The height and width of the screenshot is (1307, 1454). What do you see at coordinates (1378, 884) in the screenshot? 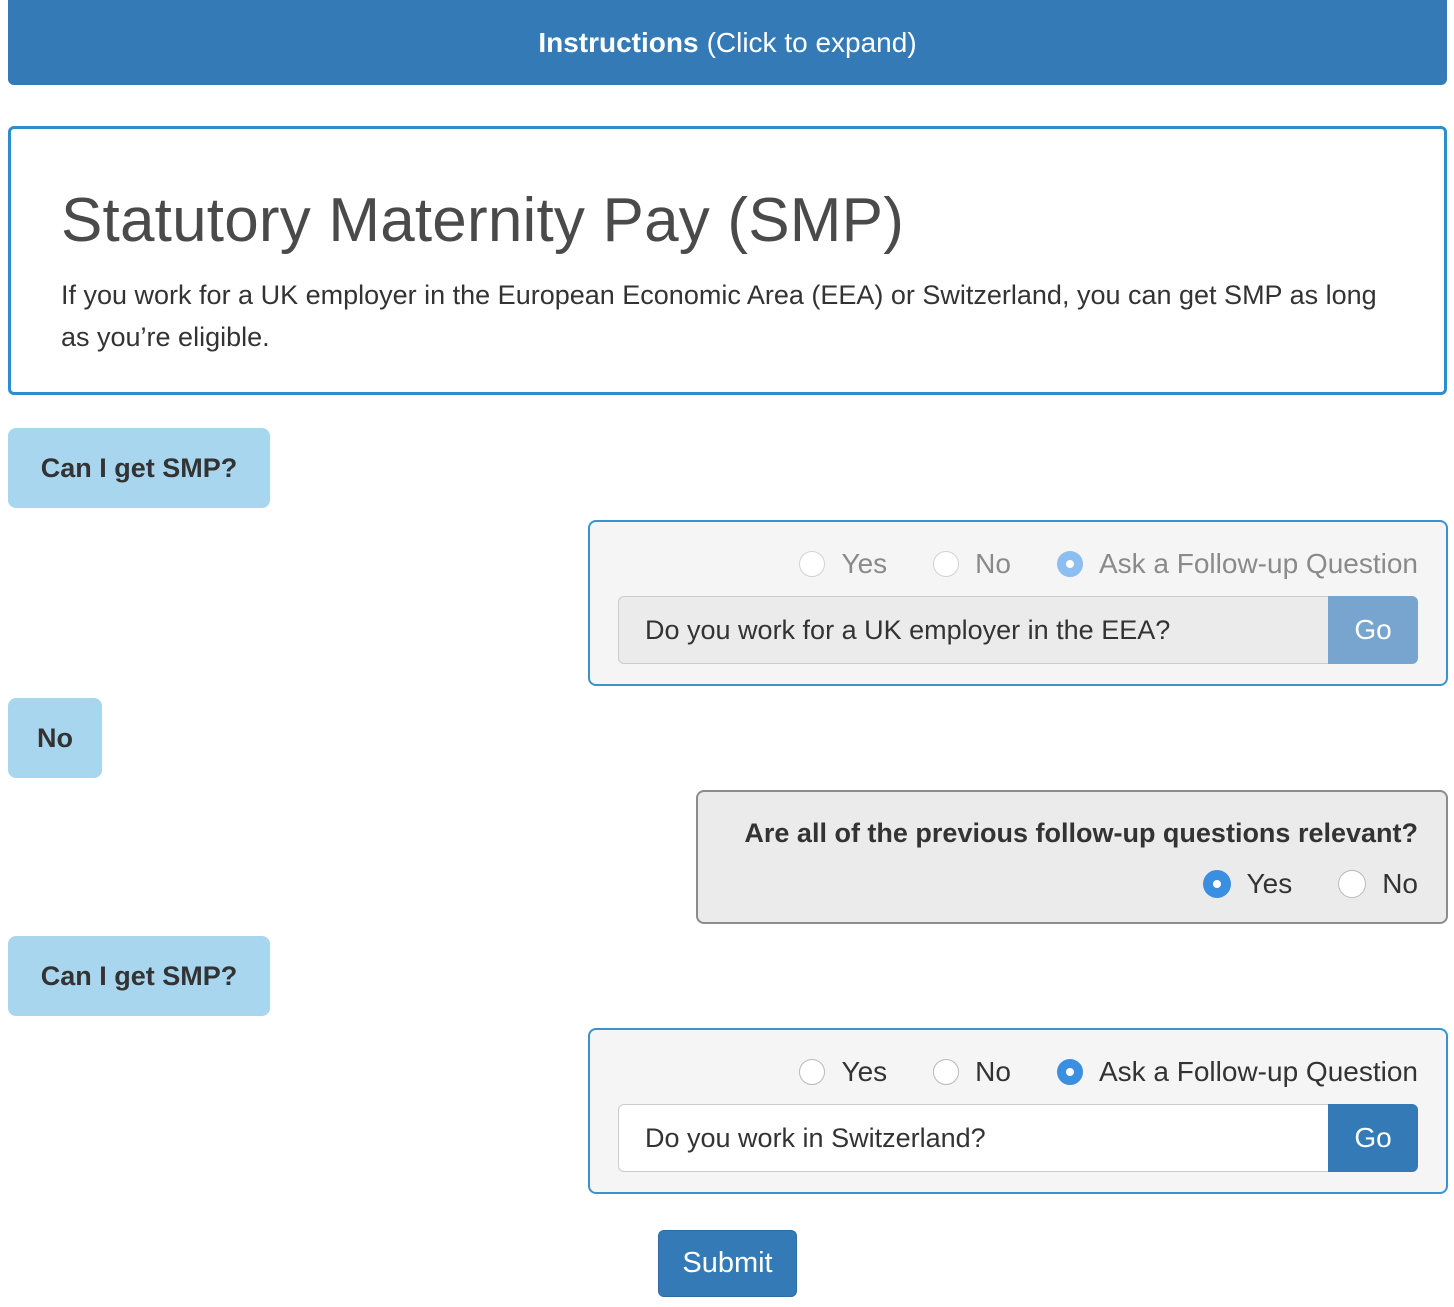
I see `relevance-no-radio: No` at bounding box center [1378, 884].